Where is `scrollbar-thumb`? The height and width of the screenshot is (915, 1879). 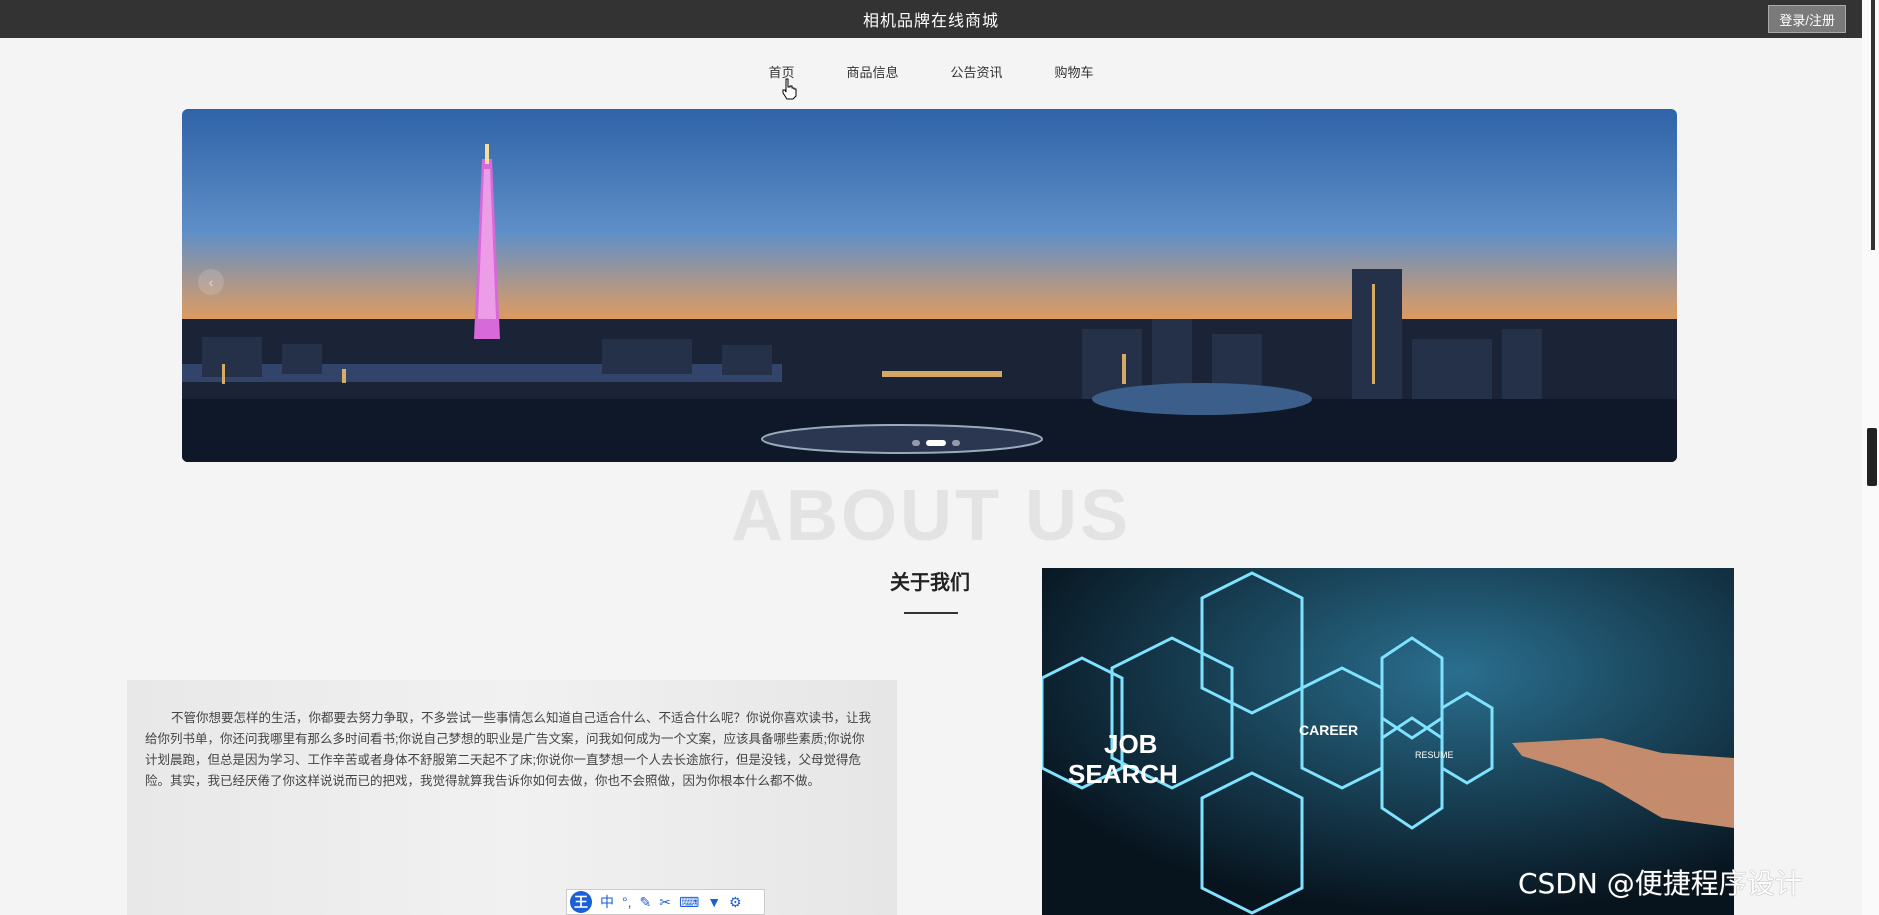 scrollbar-thumb is located at coordinates (1872, 457).